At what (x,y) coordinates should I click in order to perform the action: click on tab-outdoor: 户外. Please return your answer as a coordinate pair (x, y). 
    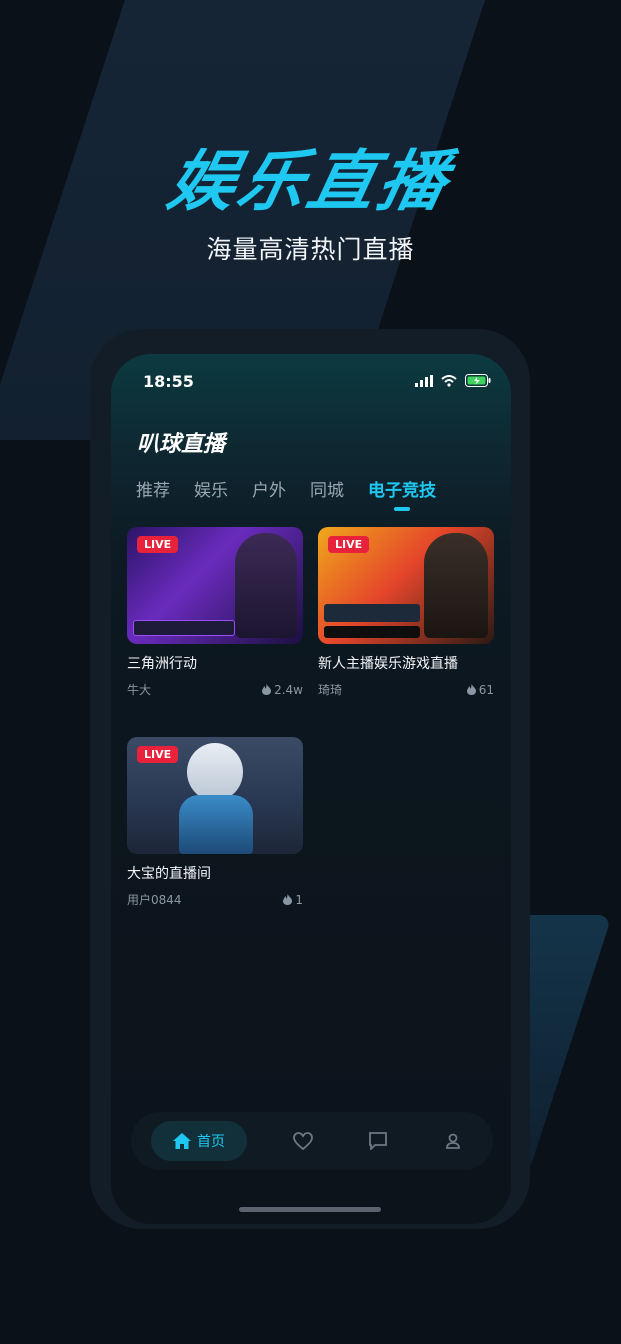
    Looking at the image, I should click on (269, 488).